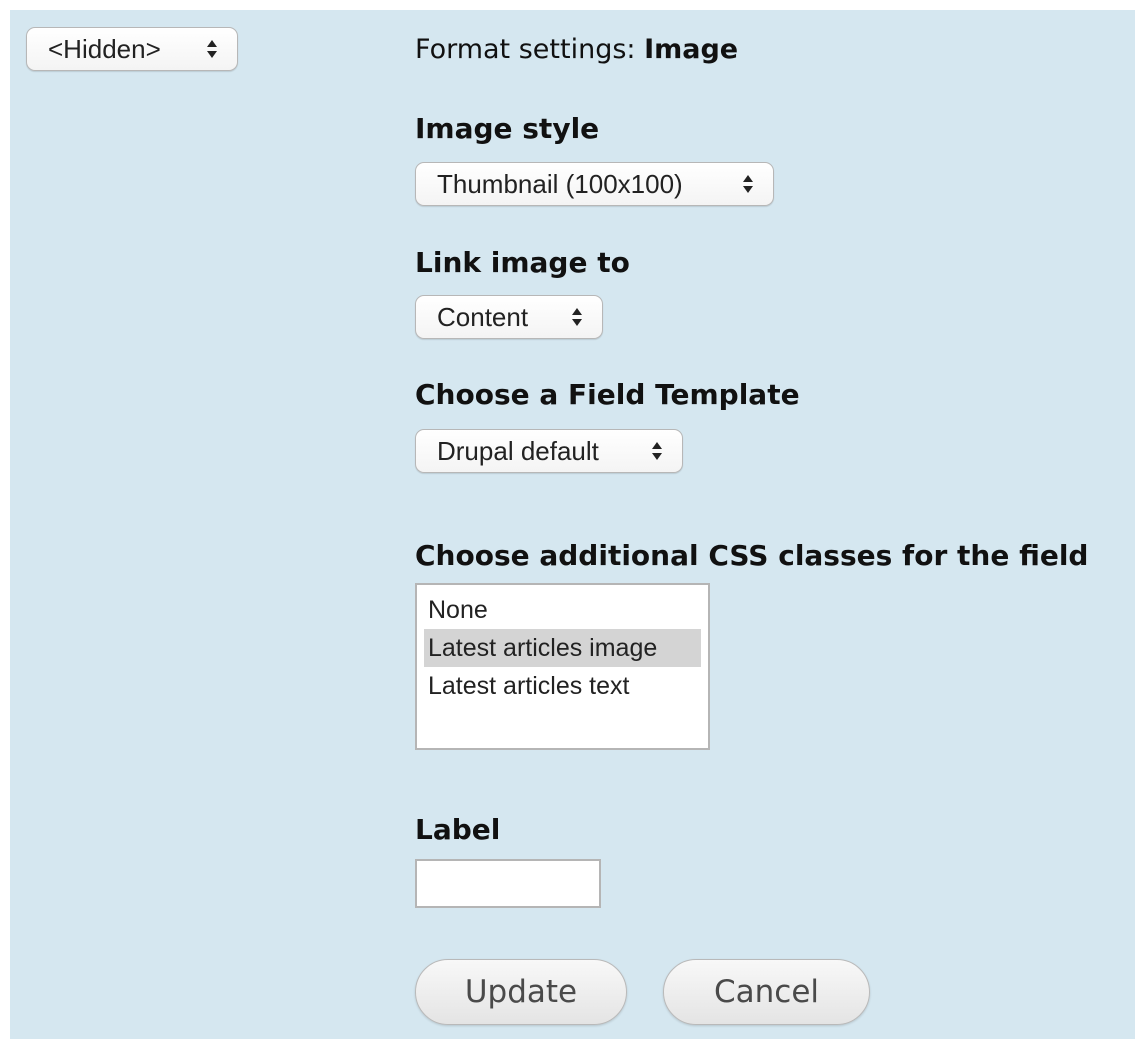 The height and width of the screenshot is (1039, 1135). I want to click on format-settings-name: Image, so click(691, 49).